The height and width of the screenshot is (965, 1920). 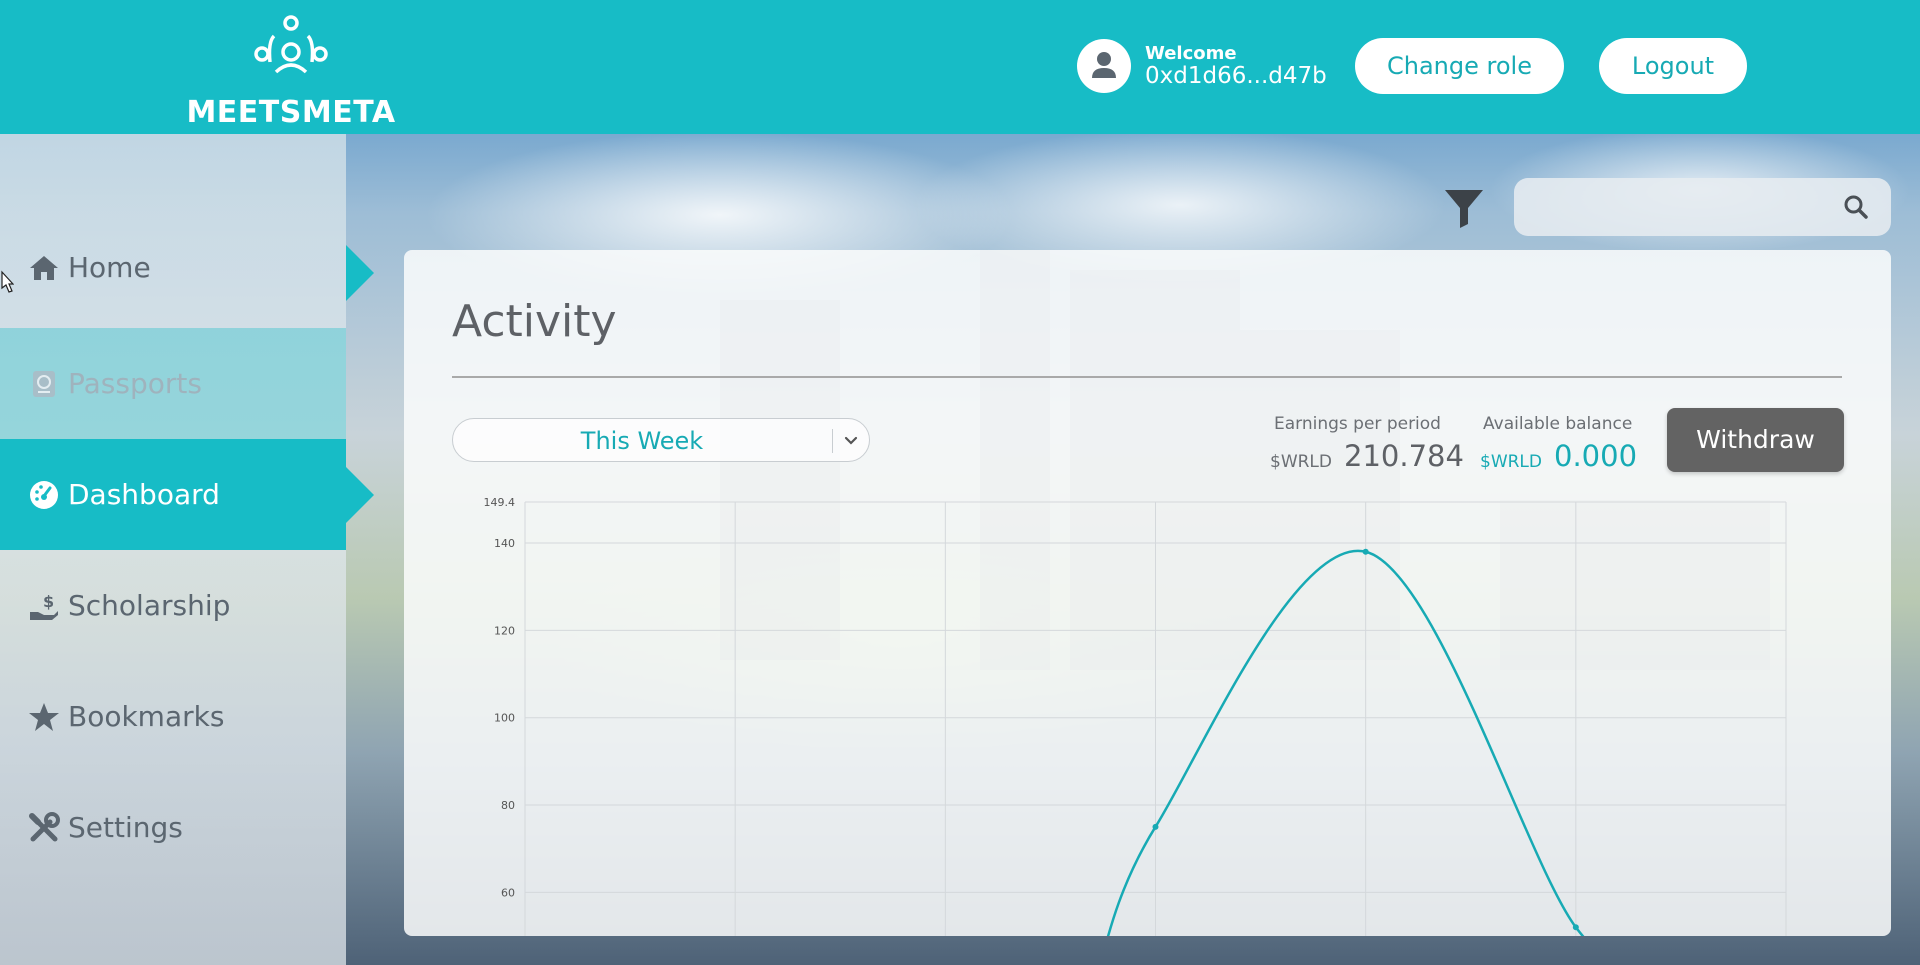 I want to click on select-divider, so click(x=832, y=441).